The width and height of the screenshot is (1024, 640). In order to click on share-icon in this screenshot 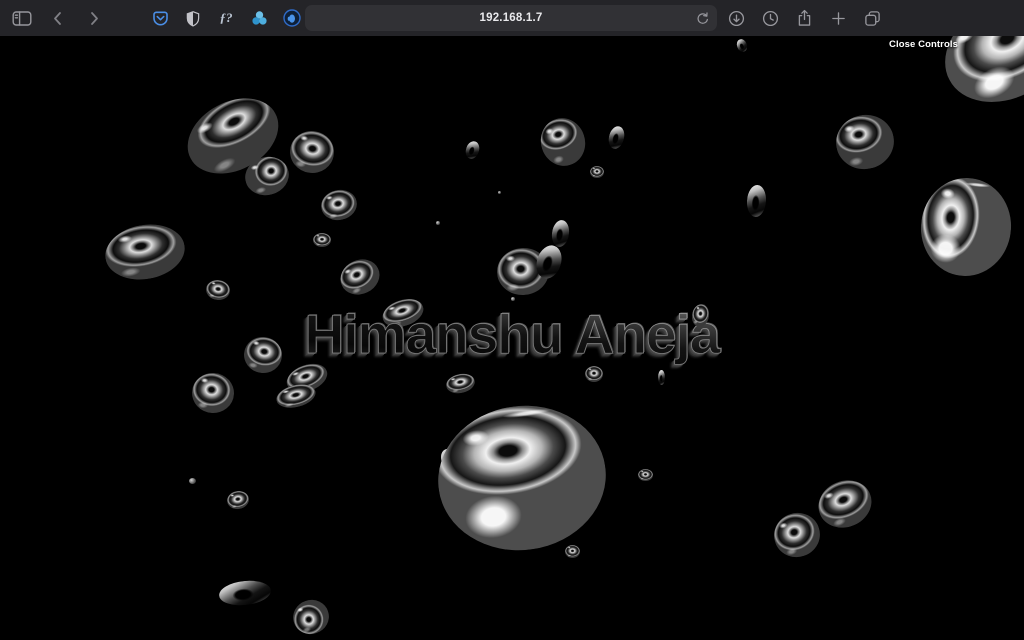, I will do `click(804, 17)`.